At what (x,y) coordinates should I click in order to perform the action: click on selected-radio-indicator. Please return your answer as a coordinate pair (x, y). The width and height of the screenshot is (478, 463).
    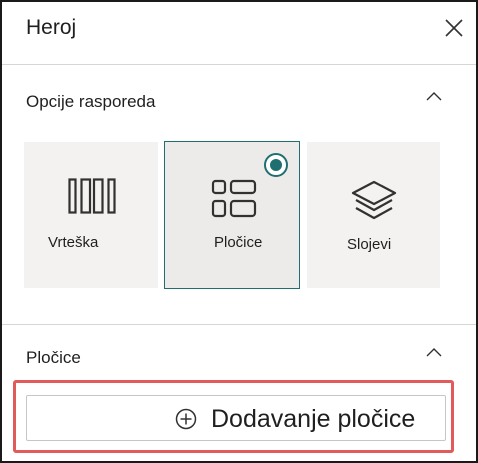
    Looking at the image, I should click on (276, 165).